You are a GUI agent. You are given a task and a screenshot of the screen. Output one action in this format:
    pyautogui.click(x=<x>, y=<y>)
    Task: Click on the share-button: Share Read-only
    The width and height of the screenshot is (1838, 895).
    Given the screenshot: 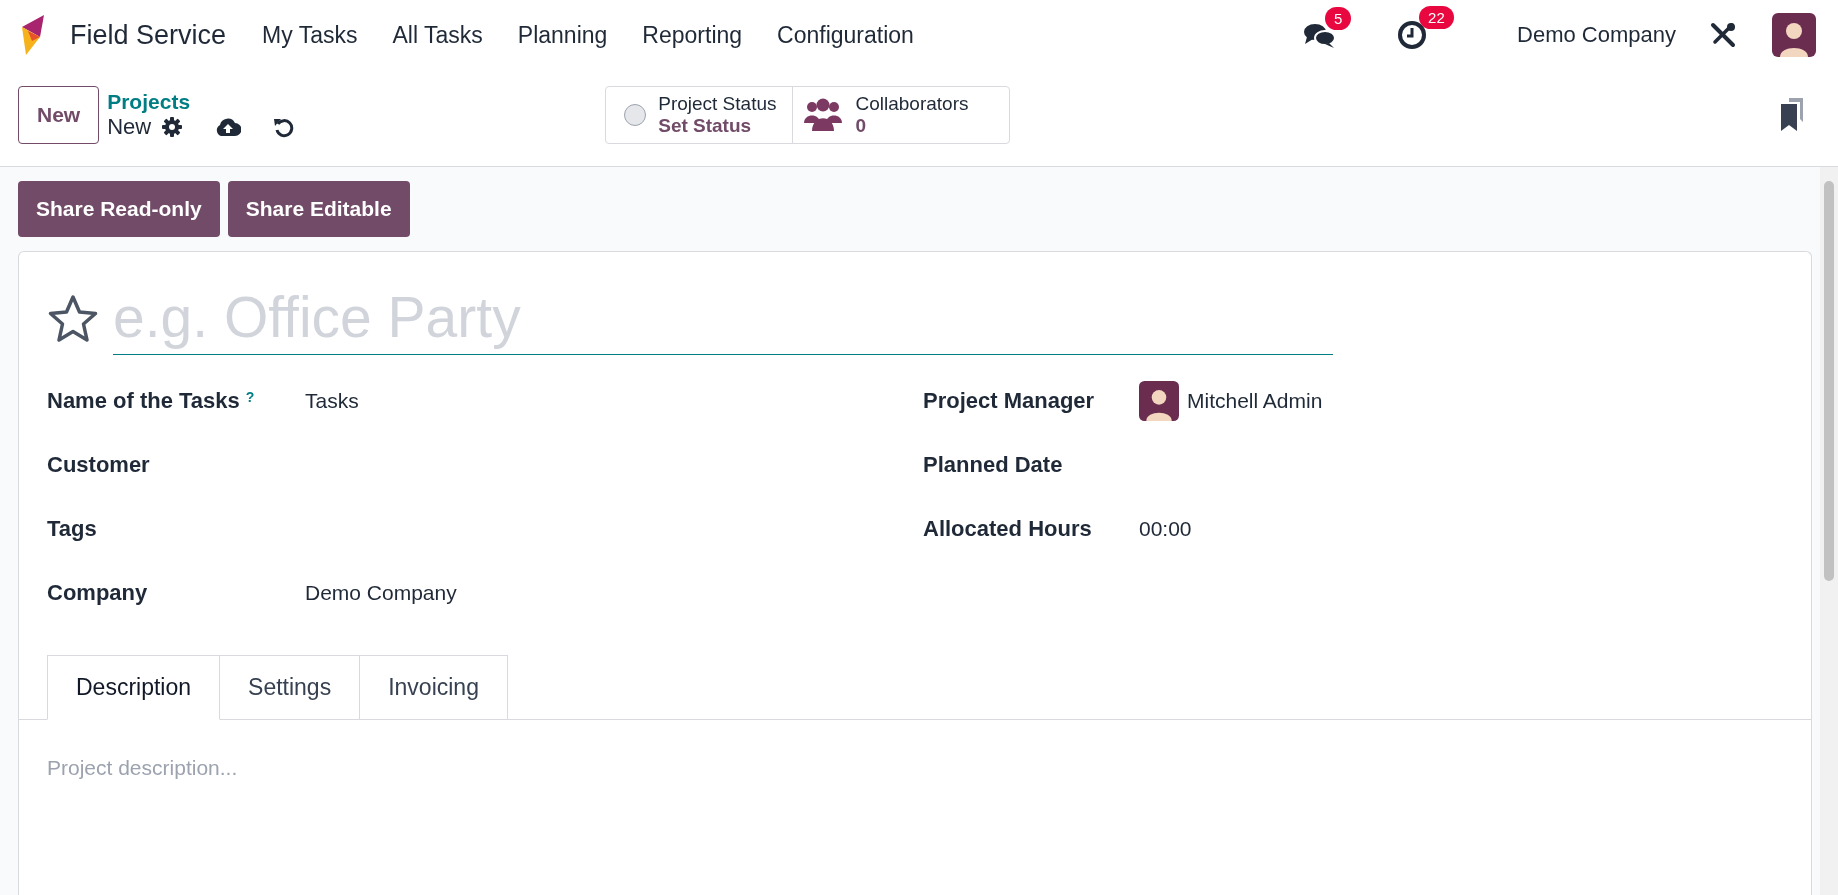 What is the action you would take?
    pyautogui.click(x=119, y=209)
    